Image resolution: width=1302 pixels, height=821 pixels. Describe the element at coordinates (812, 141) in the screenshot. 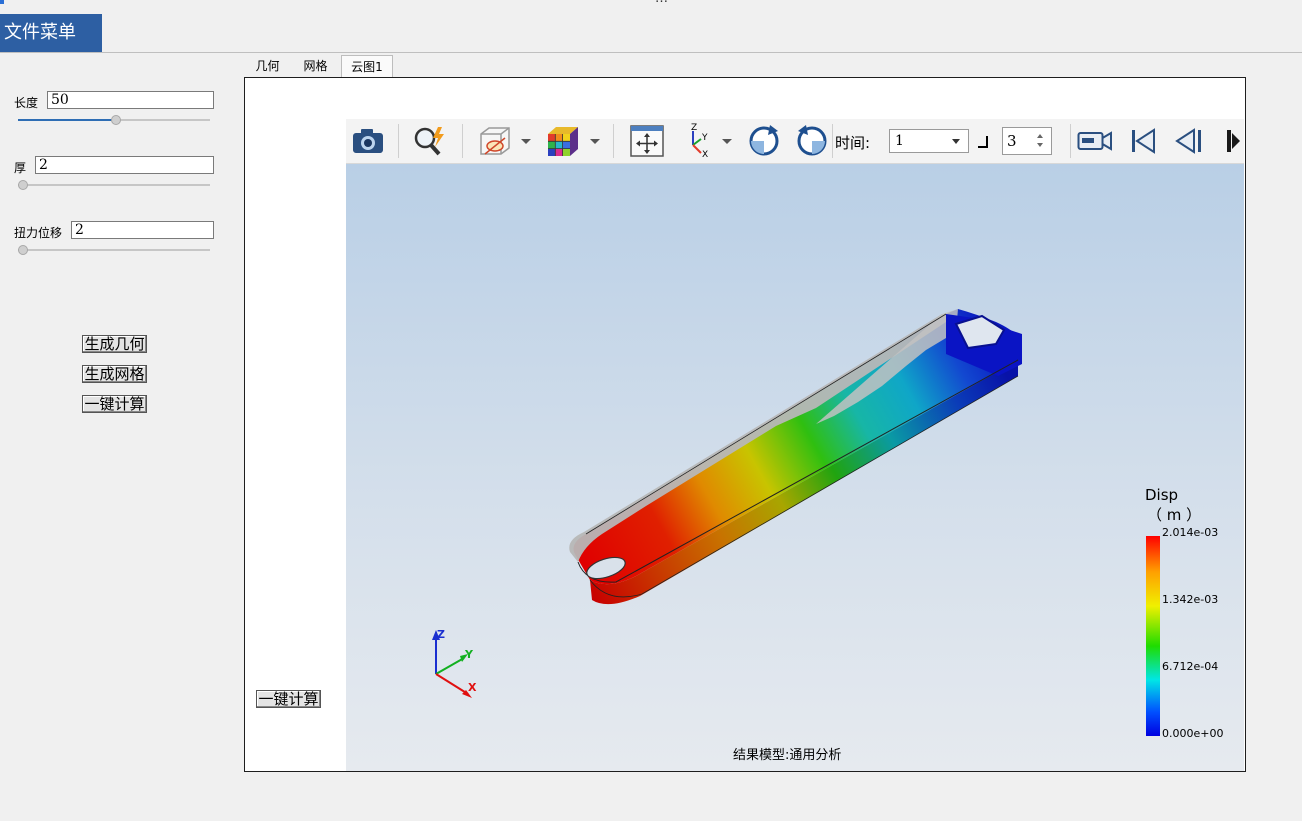

I see `rotate-ccw-icon` at that location.